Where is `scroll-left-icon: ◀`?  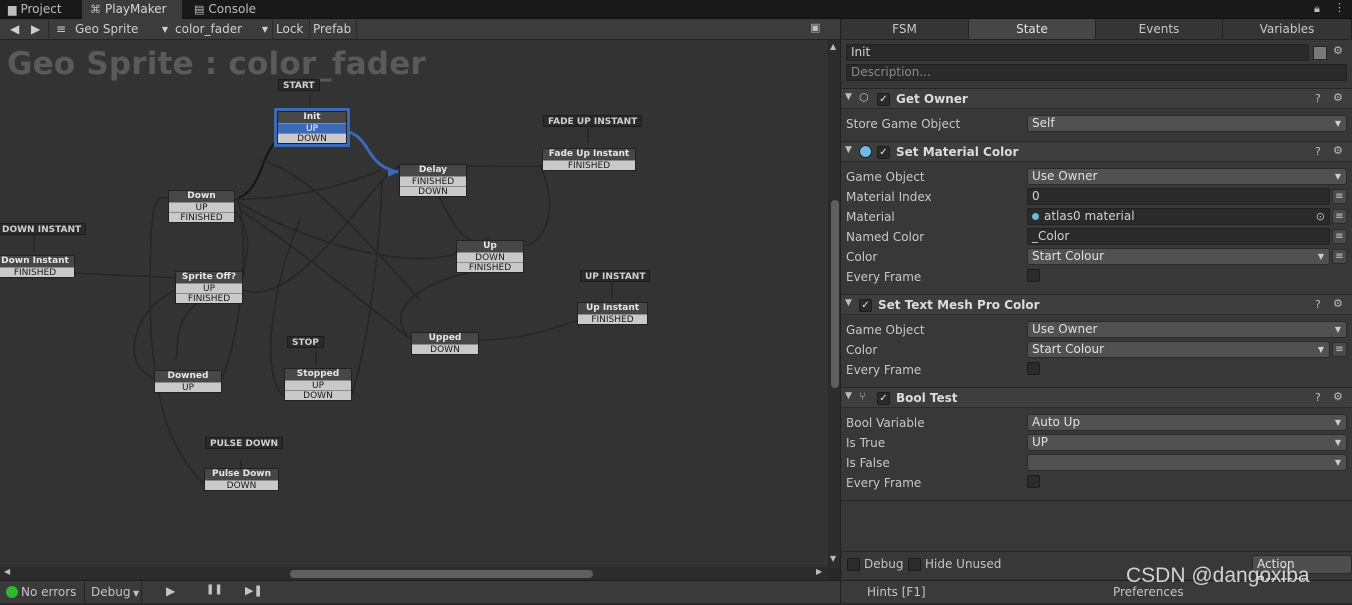 scroll-left-icon: ◀ is located at coordinates (7, 571).